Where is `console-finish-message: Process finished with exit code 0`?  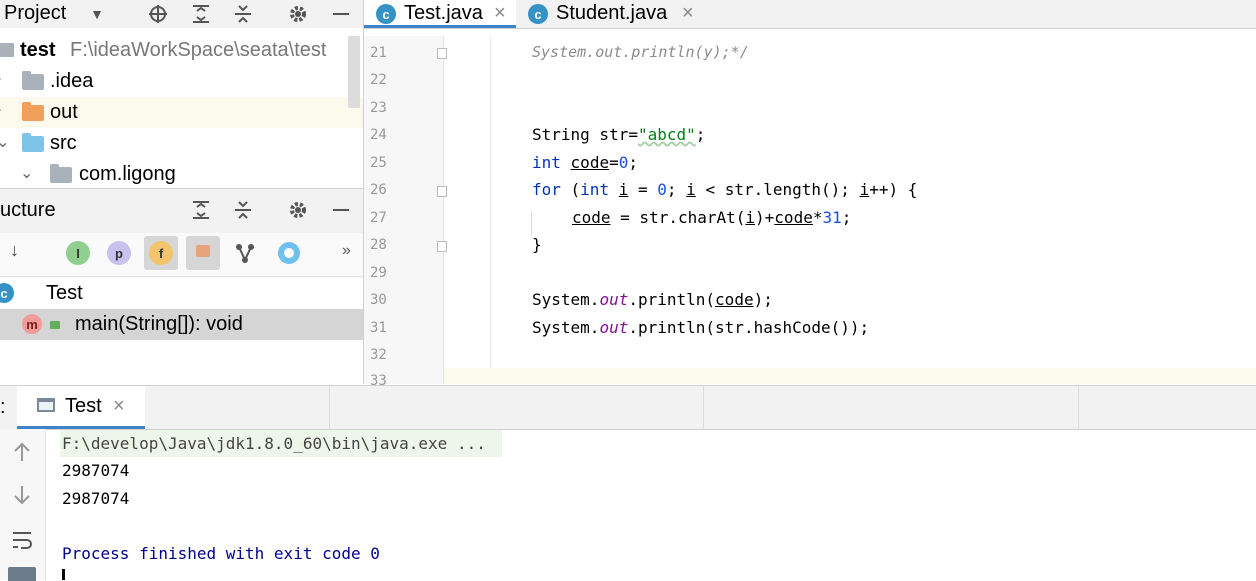
console-finish-message: Process finished with exit code 0 is located at coordinates (221, 553).